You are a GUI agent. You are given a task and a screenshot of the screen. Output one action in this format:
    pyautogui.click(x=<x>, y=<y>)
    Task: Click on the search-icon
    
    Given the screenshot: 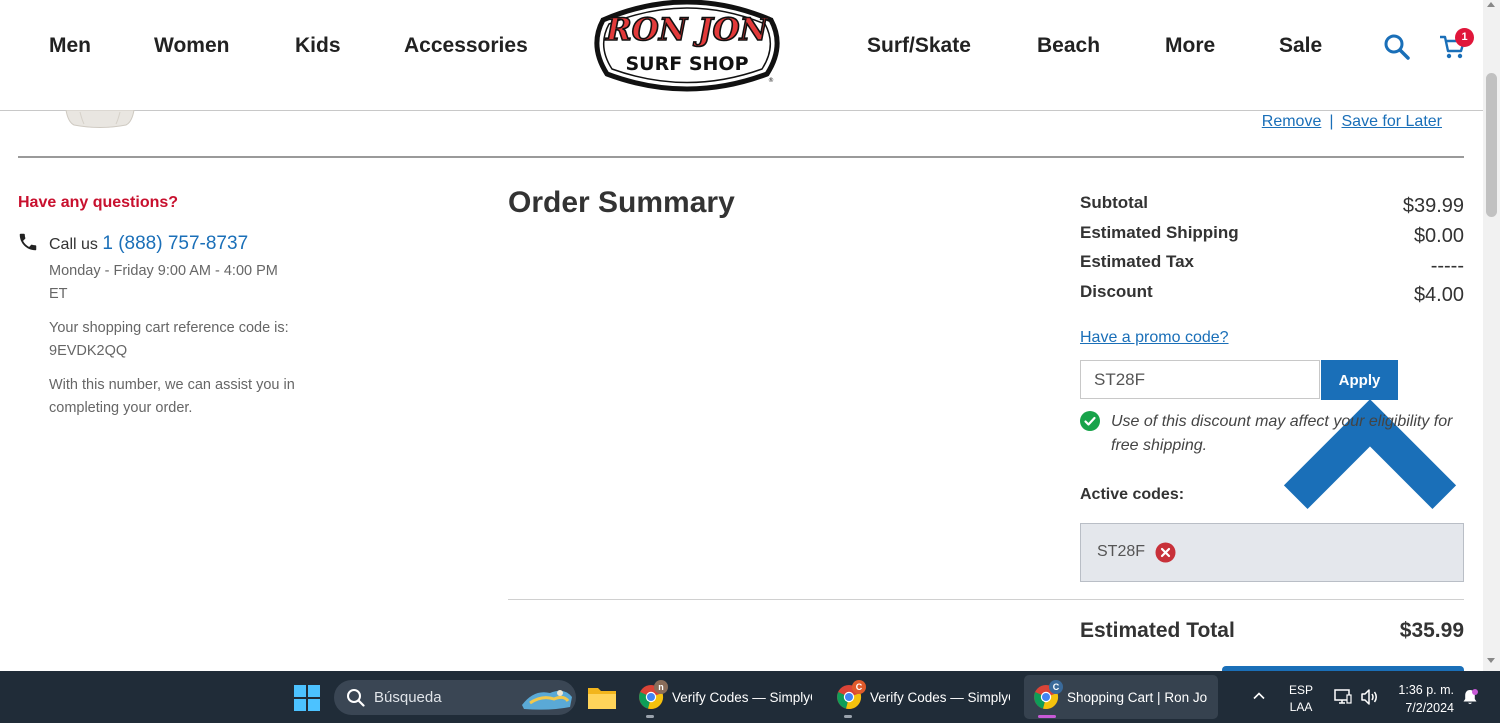 What is the action you would take?
    pyautogui.click(x=1397, y=47)
    